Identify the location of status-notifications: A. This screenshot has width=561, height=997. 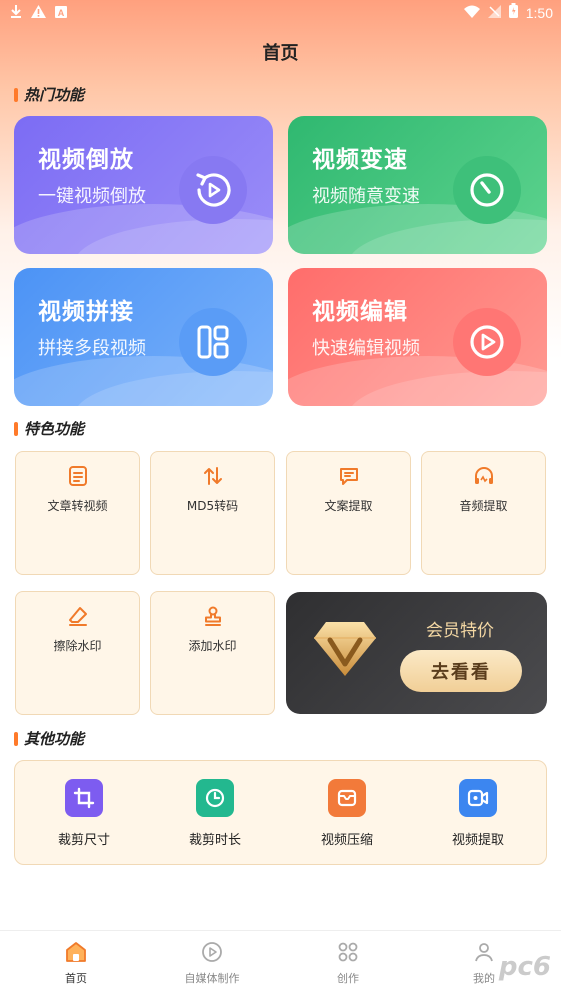
(38, 13).